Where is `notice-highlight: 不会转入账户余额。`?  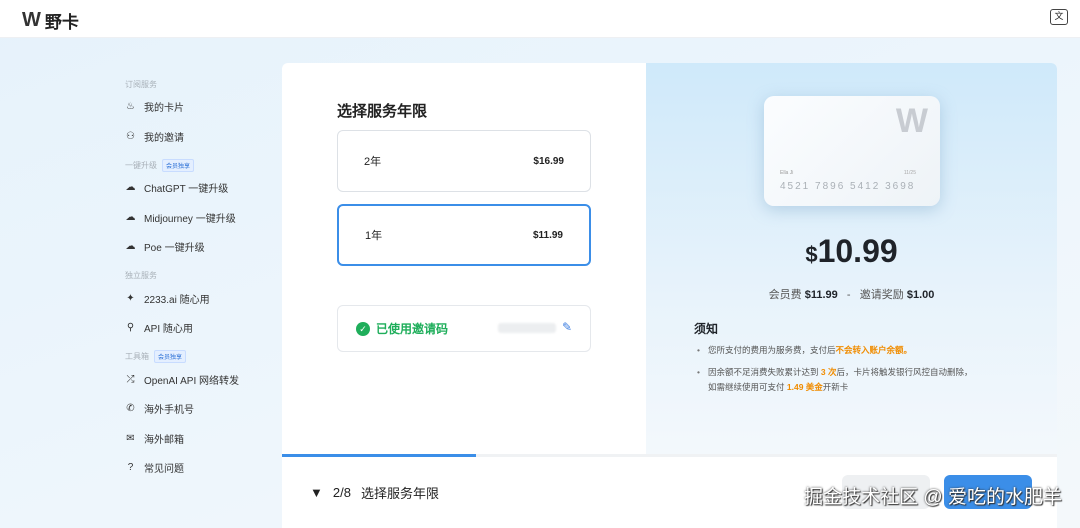 notice-highlight: 不会转入账户余额。 is located at coordinates (874, 350).